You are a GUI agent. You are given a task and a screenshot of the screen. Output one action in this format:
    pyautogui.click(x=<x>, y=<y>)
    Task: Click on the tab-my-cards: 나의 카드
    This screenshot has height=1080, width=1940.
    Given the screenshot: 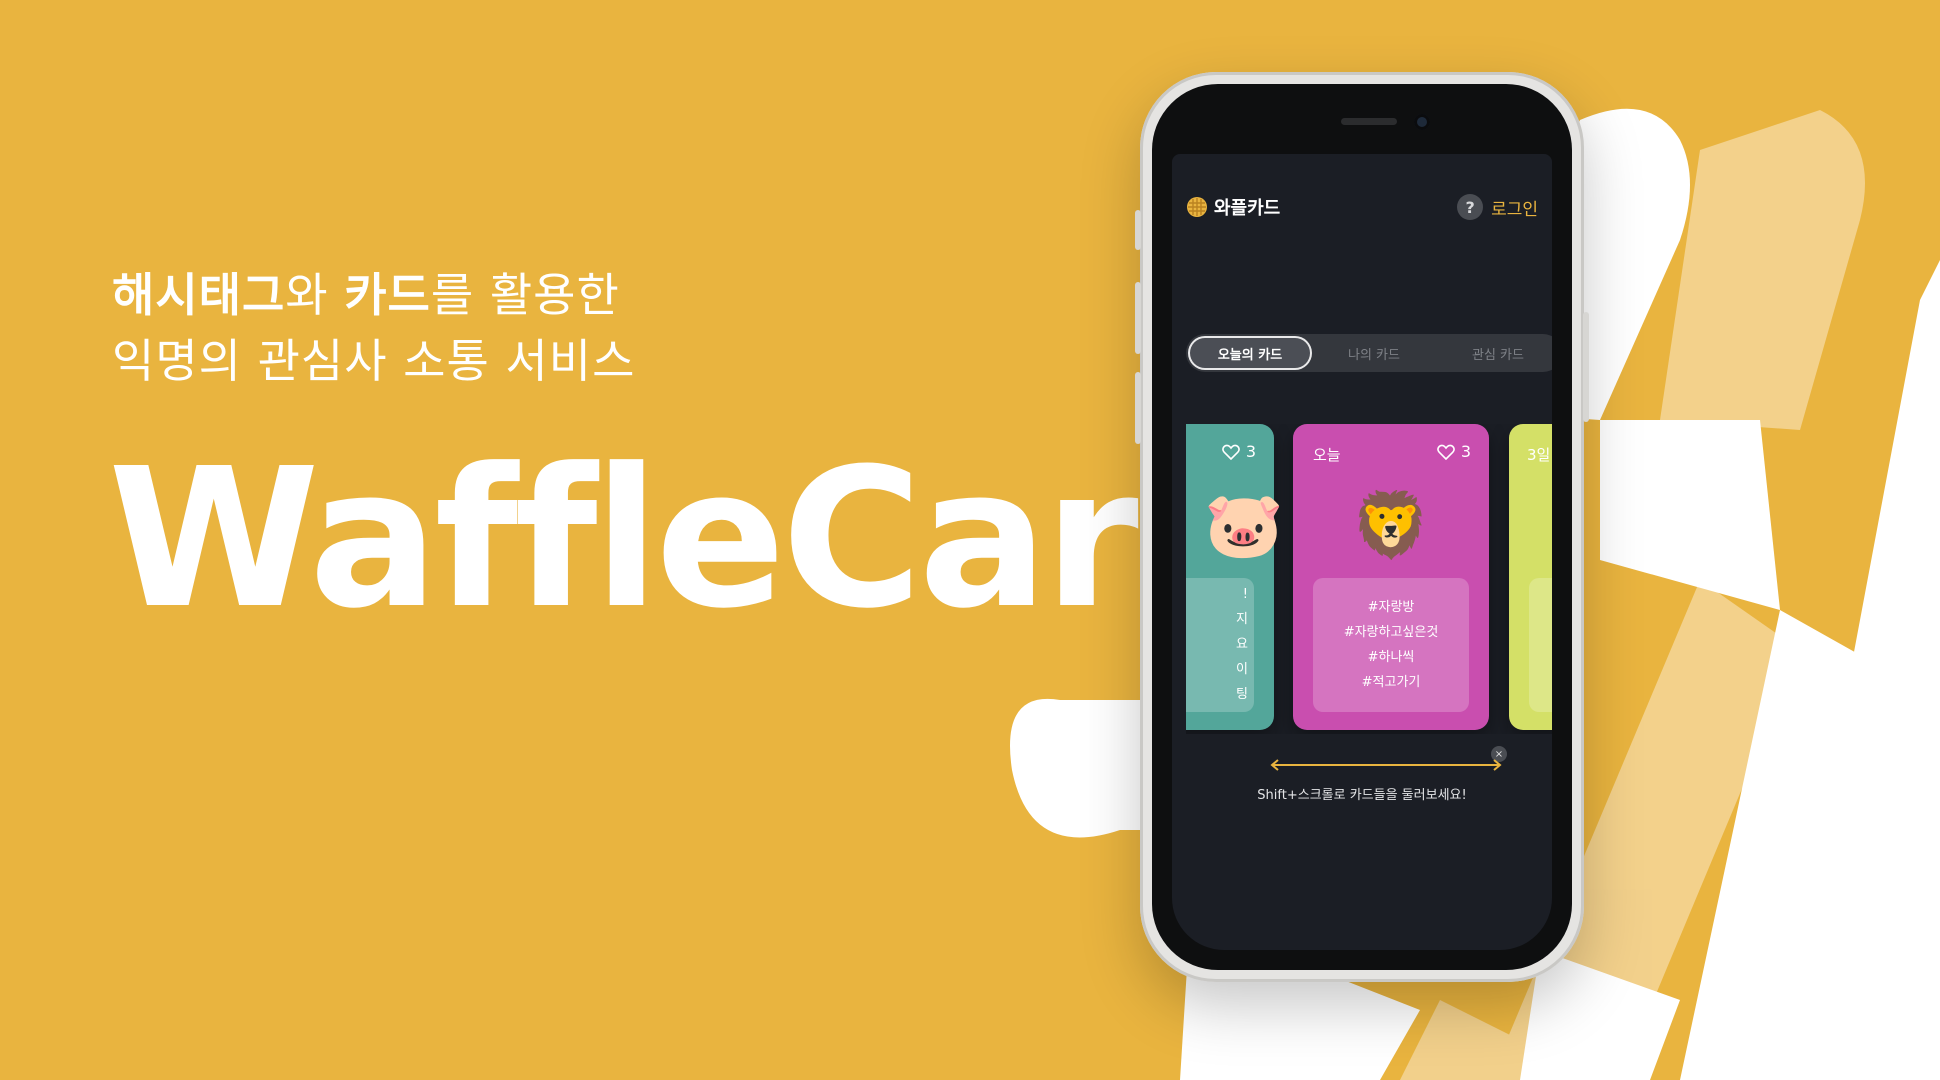 What is the action you would take?
    pyautogui.click(x=1374, y=353)
    